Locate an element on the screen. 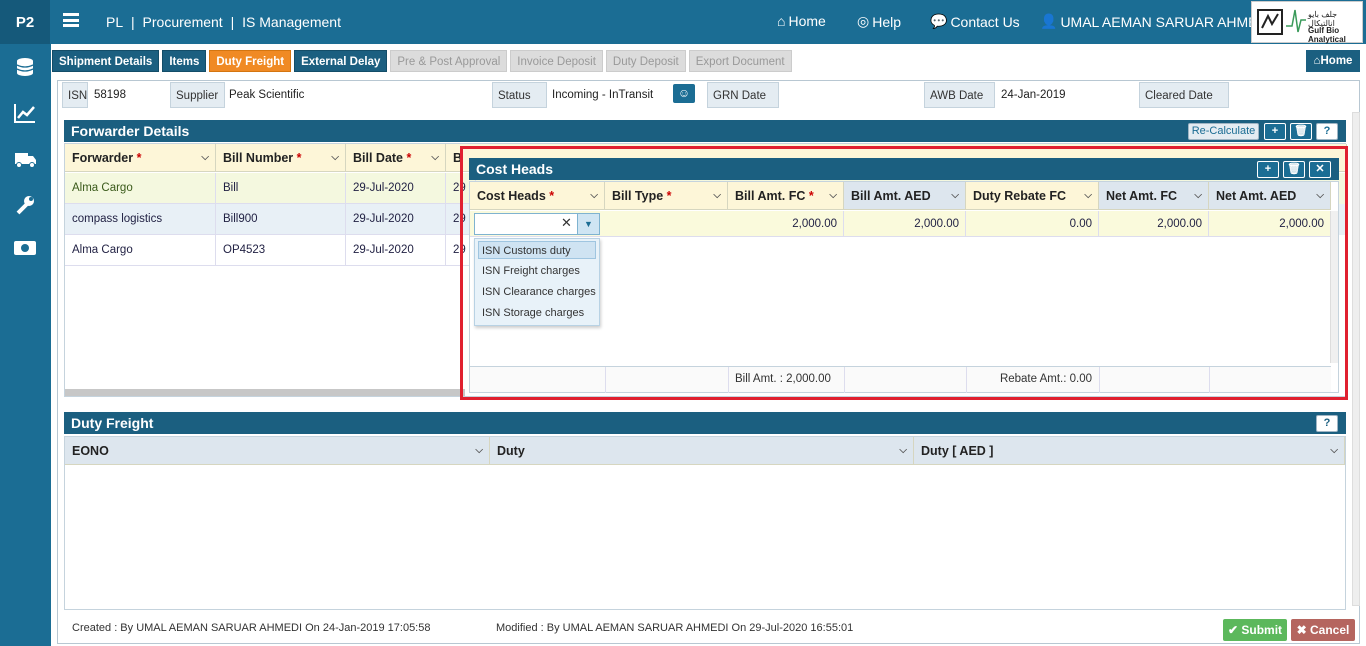 This screenshot has width=1366, height=646. footer-bill-amt: Bill Amt. : 2,000.00 is located at coordinates (783, 379).